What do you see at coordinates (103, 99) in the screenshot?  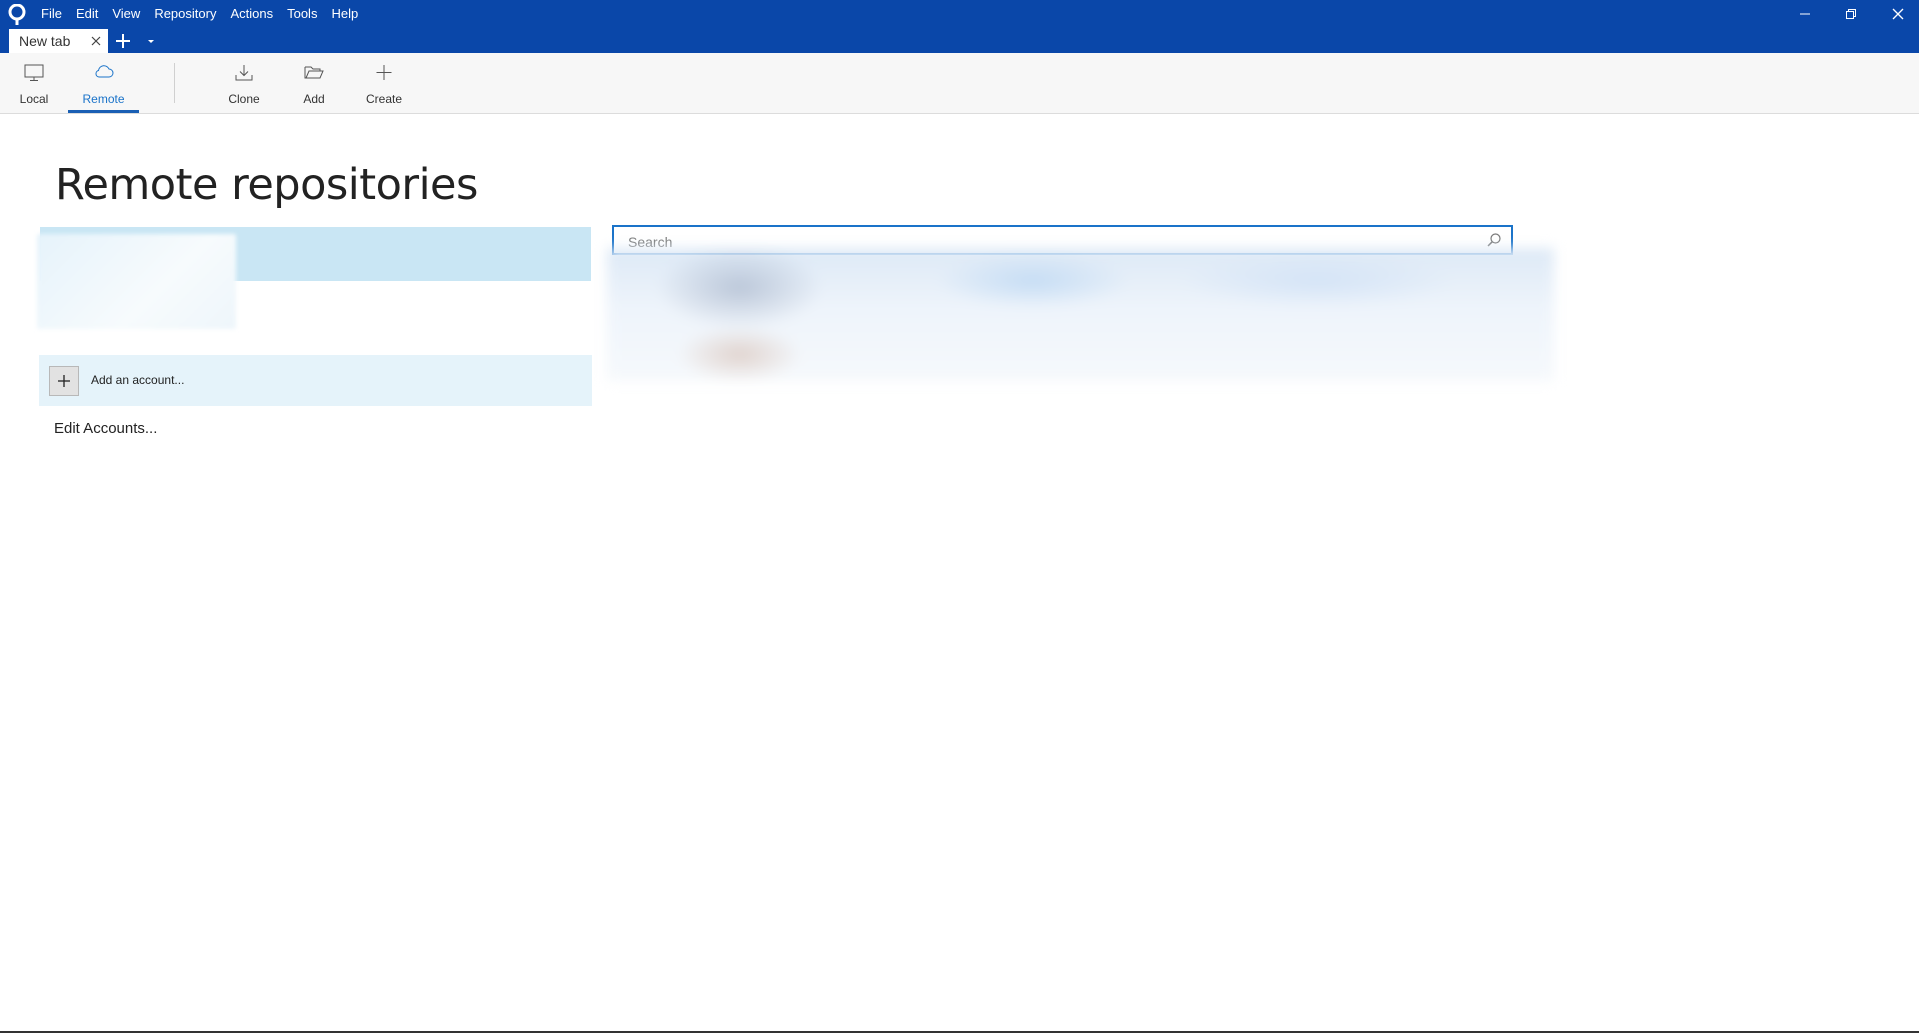 I see `remote-label: Remote` at bounding box center [103, 99].